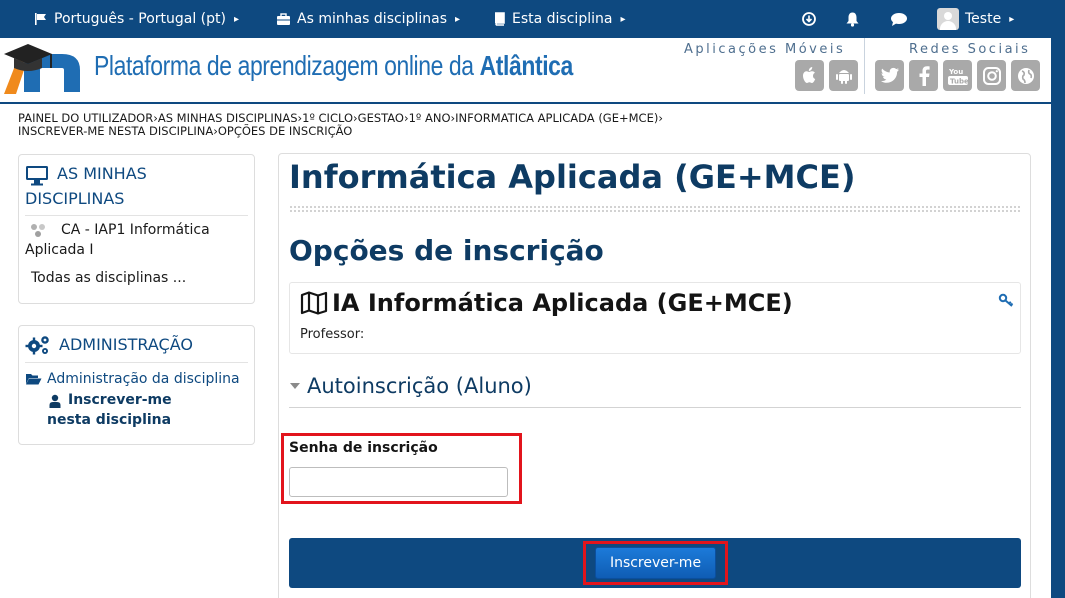  I want to click on self-enrolment-section-toggle: Autoinscrição (Aluno), so click(410, 386).